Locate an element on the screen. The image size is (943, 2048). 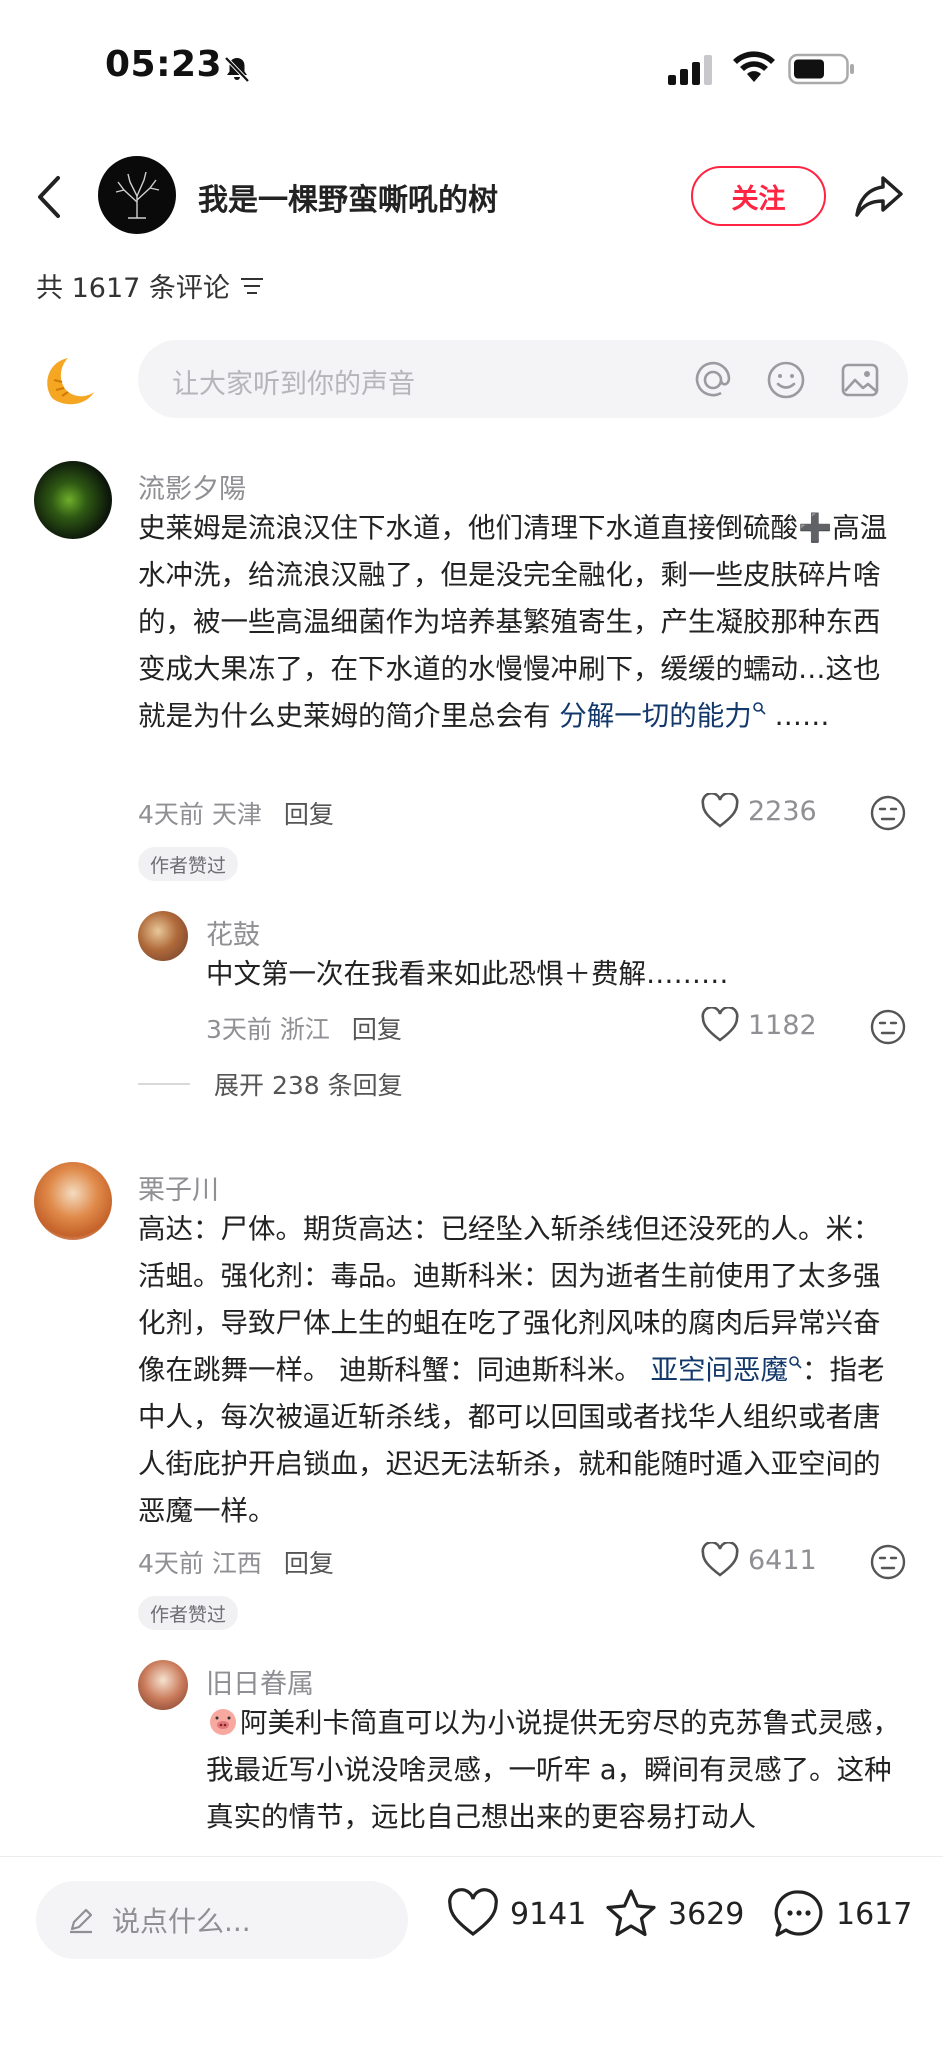
image-picker-icon is located at coordinates (860, 380).